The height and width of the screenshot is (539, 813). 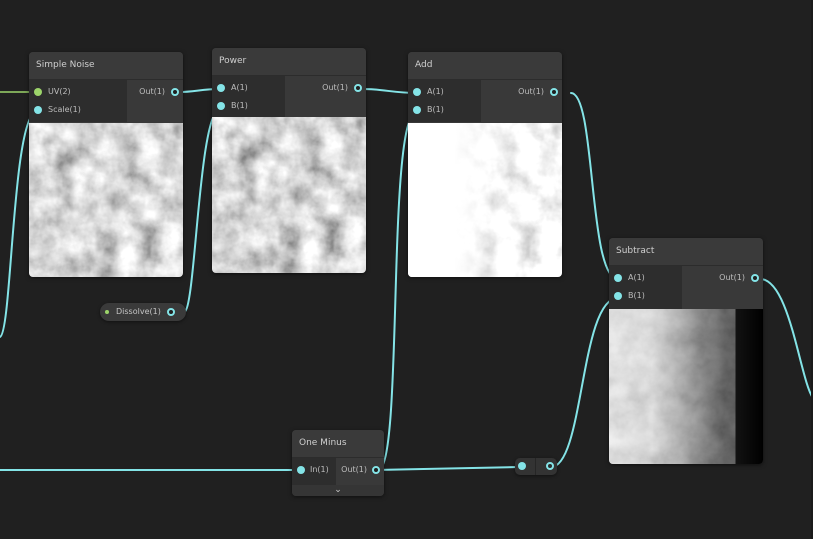 I want to click on divider, so click(x=535, y=466).